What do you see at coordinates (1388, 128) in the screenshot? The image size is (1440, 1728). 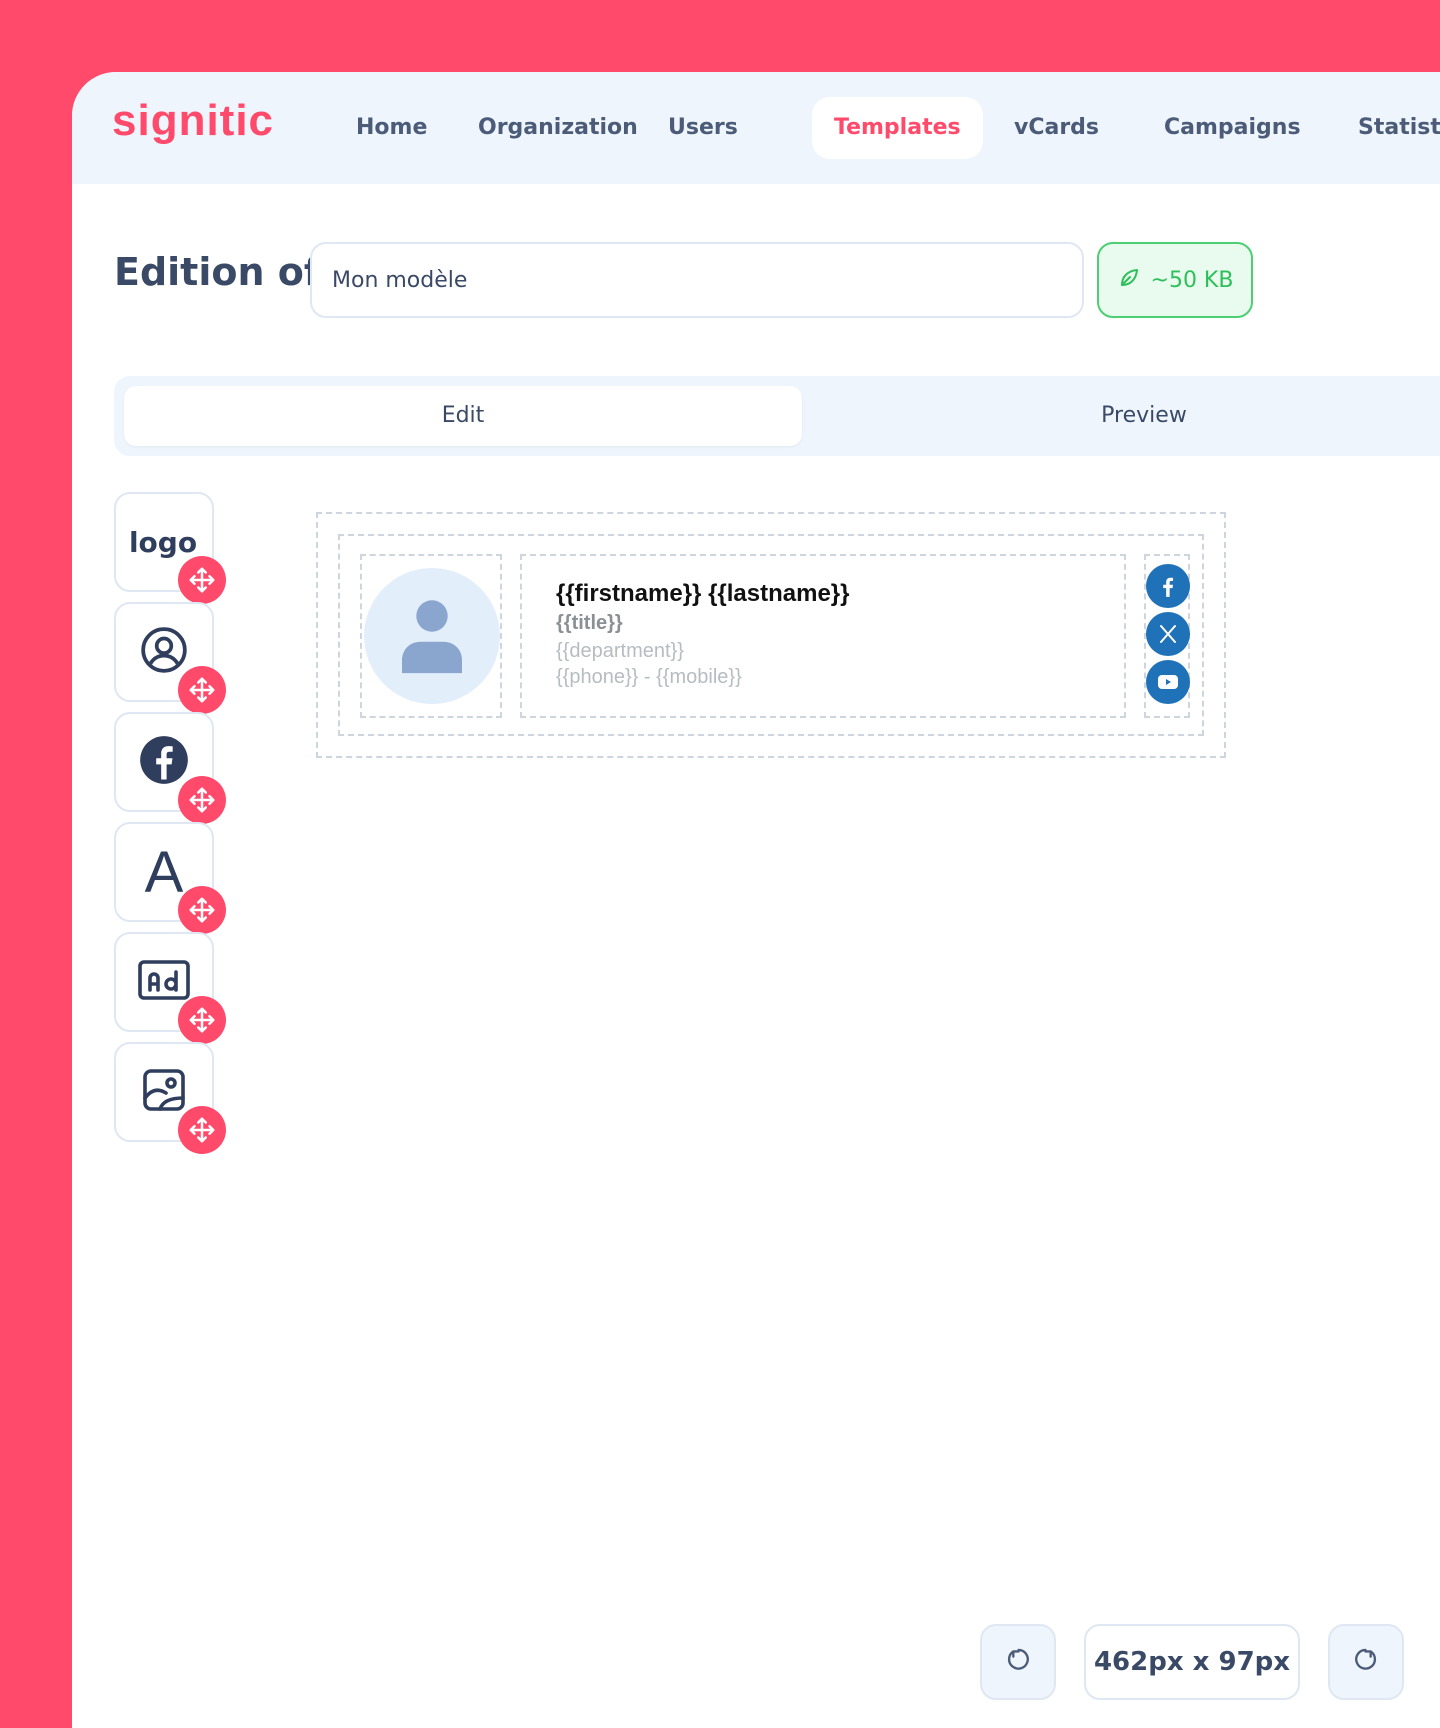 I see `nav-item-statistics: Statistic` at bounding box center [1388, 128].